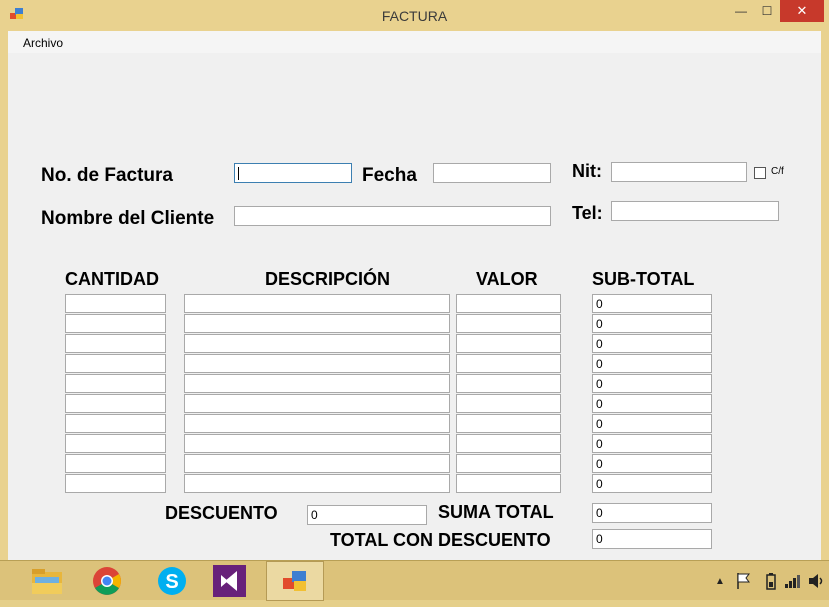  What do you see at coordinates (43, 43) in the screenshot?
I see `menu-item-archivo: Archivo` at bounding box center [43, 43].